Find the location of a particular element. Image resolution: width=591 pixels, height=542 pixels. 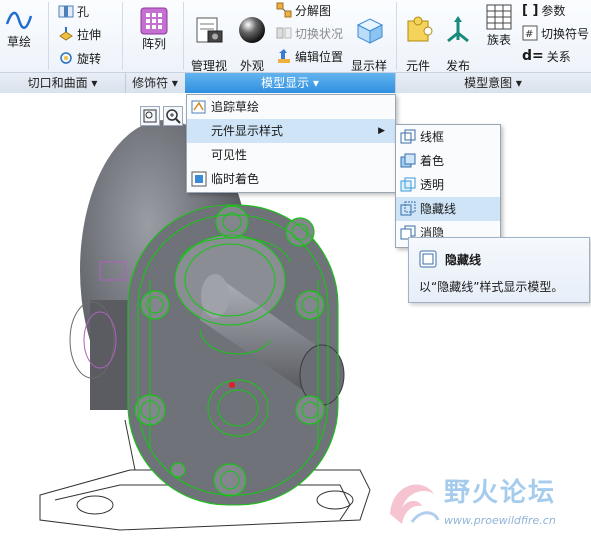

pattern-icon is located at coordinates (154, 21).